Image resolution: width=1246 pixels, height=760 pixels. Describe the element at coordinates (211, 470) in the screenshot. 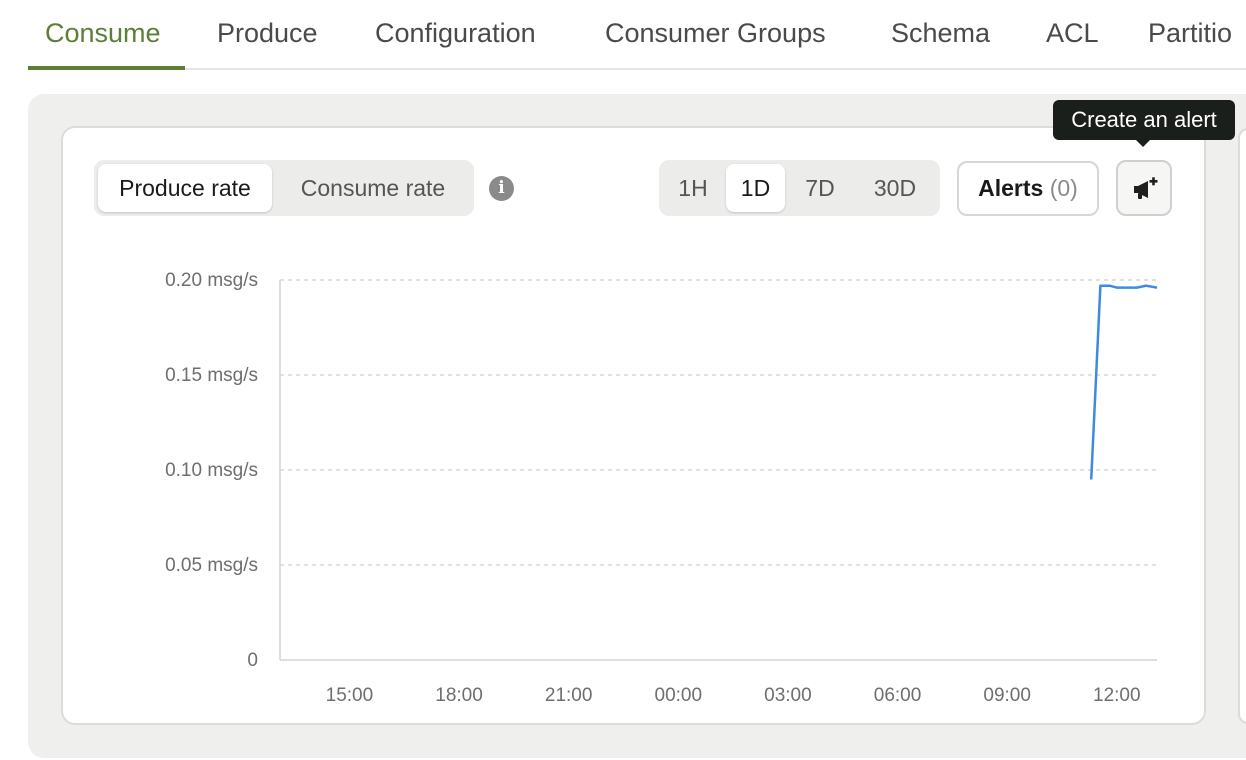

I see `y-tick-label: 0.10 msg/s` at that location.